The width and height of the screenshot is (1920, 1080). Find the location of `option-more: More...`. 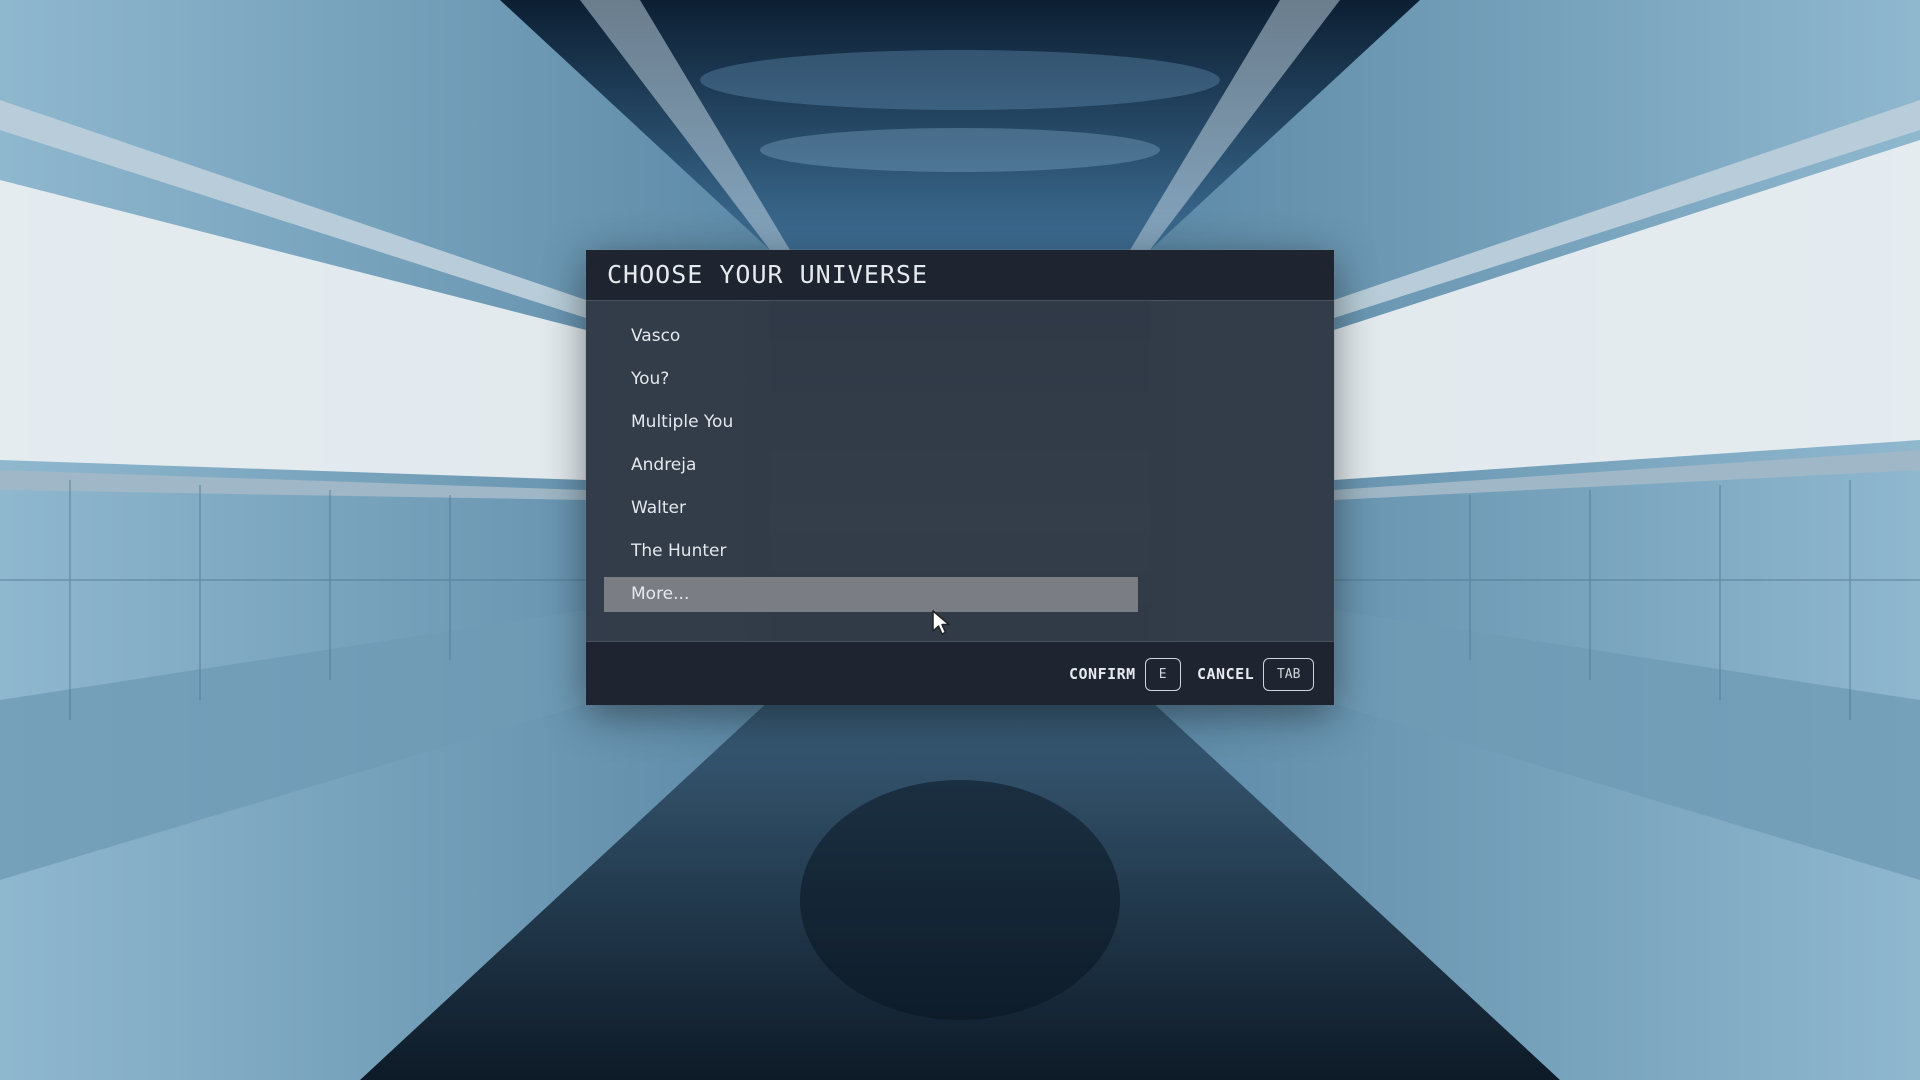

option-more: More... is located at coordinates (871, 594).